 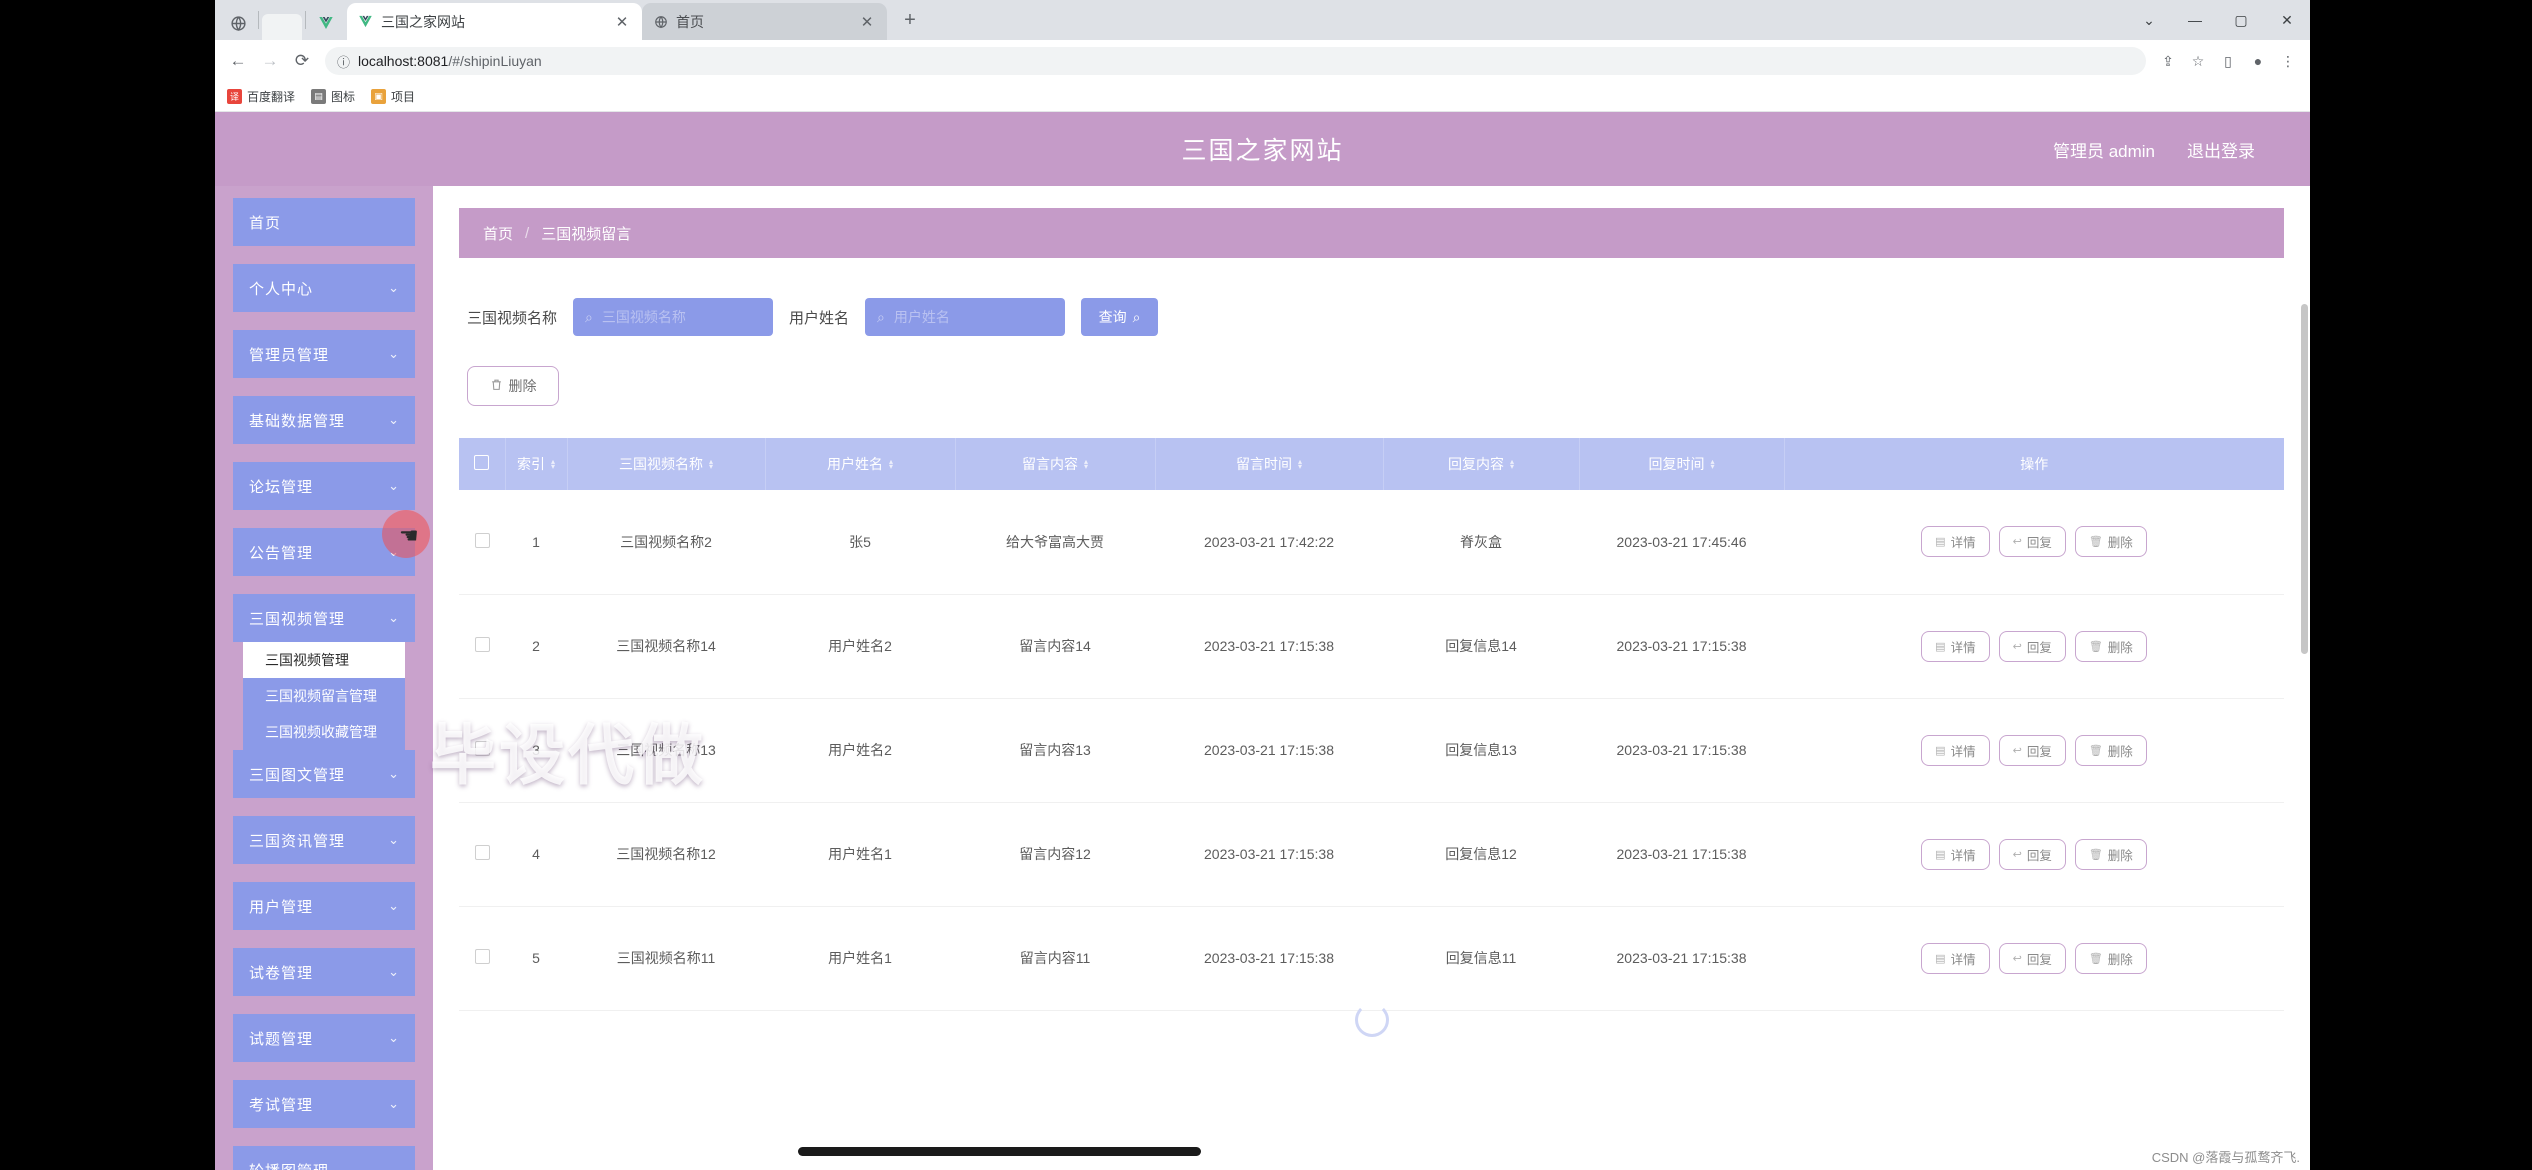 I want to click on sidebar-submenu-item-0: 三国视频管理, so click(x=324, y=660).